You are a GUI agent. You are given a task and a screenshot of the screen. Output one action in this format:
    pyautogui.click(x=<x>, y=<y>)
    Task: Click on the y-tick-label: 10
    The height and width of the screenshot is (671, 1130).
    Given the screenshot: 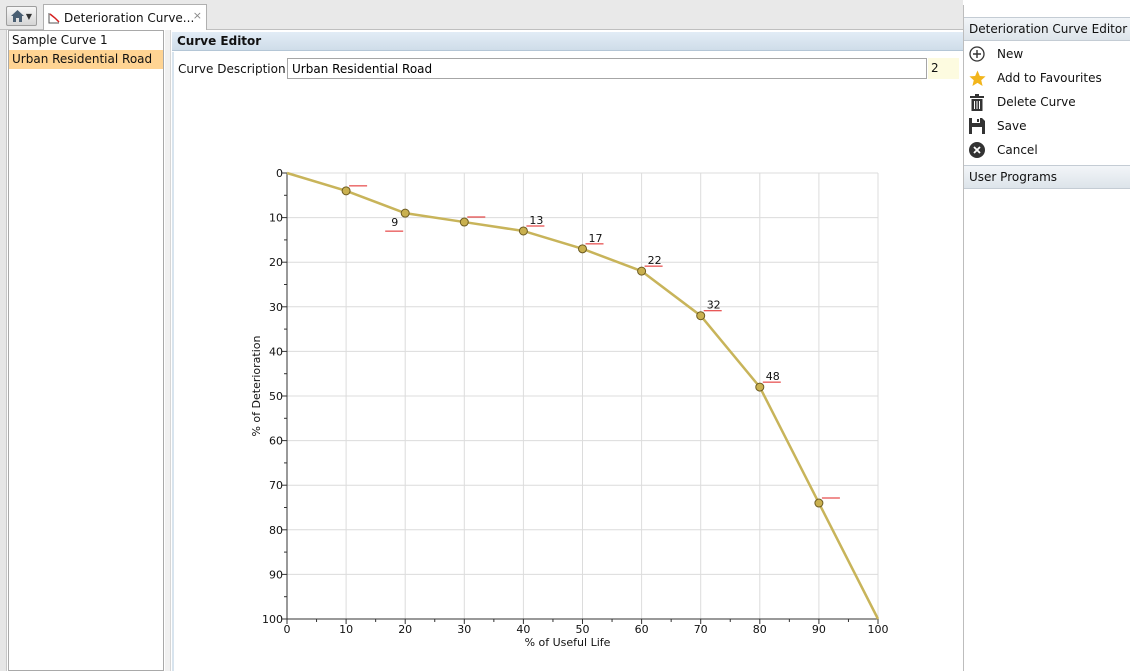 What is the action you would take?
    pyautogui.click(x=276, y=218)
    